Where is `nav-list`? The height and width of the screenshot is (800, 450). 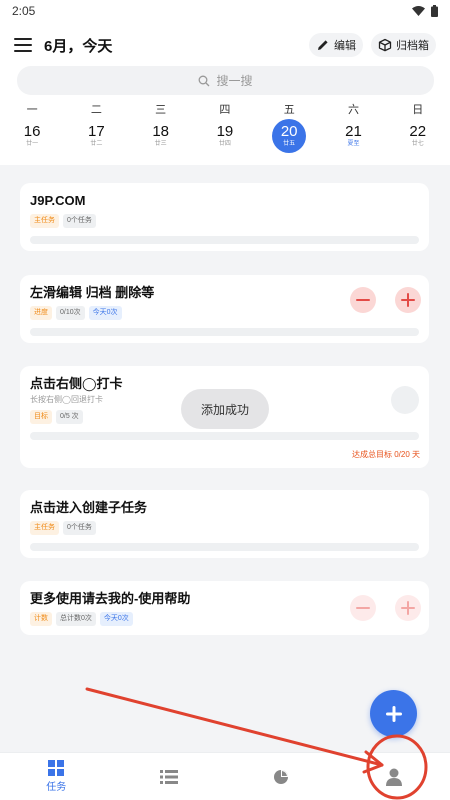 nav-list is located at coordinates (169, 776).